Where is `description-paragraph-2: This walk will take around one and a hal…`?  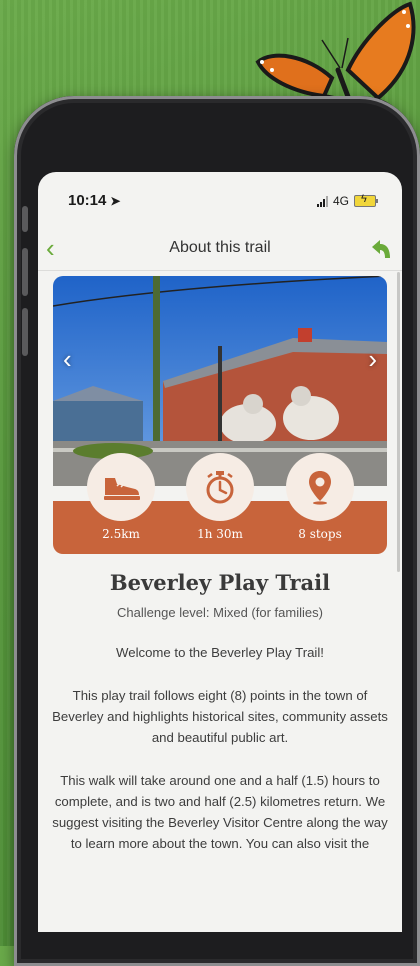
description-paragraph-2: This walk will take around one and a hal… is located at coordinates (220, 812).